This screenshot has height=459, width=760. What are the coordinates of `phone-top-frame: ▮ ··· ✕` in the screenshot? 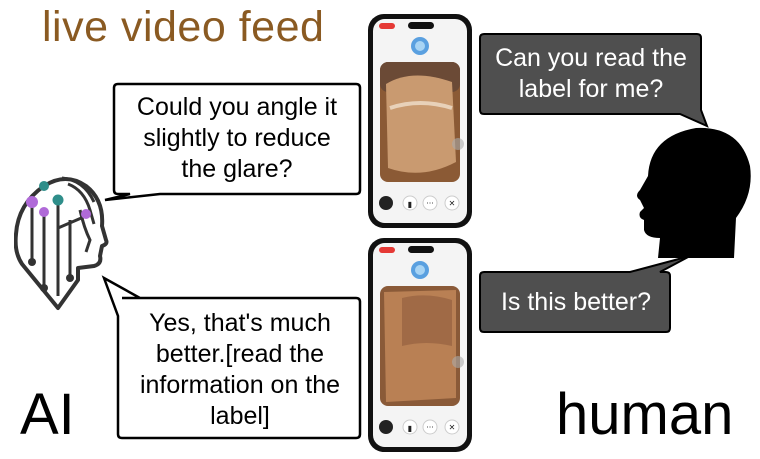 It's located at (420, 121).